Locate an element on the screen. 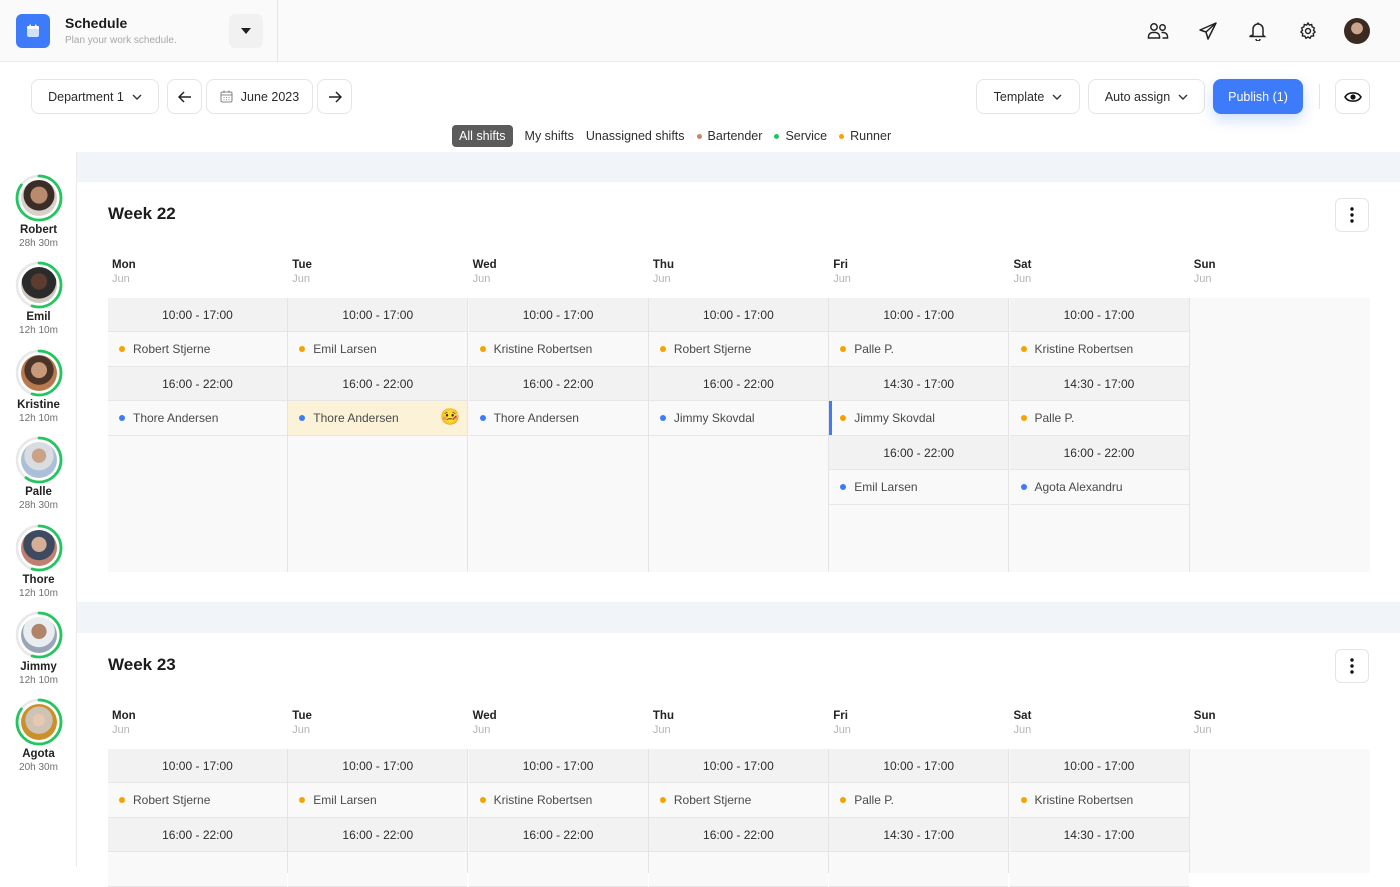 This screenshot has width=1400, height=887. filter-service: Service is located at coordinates (800, 136).